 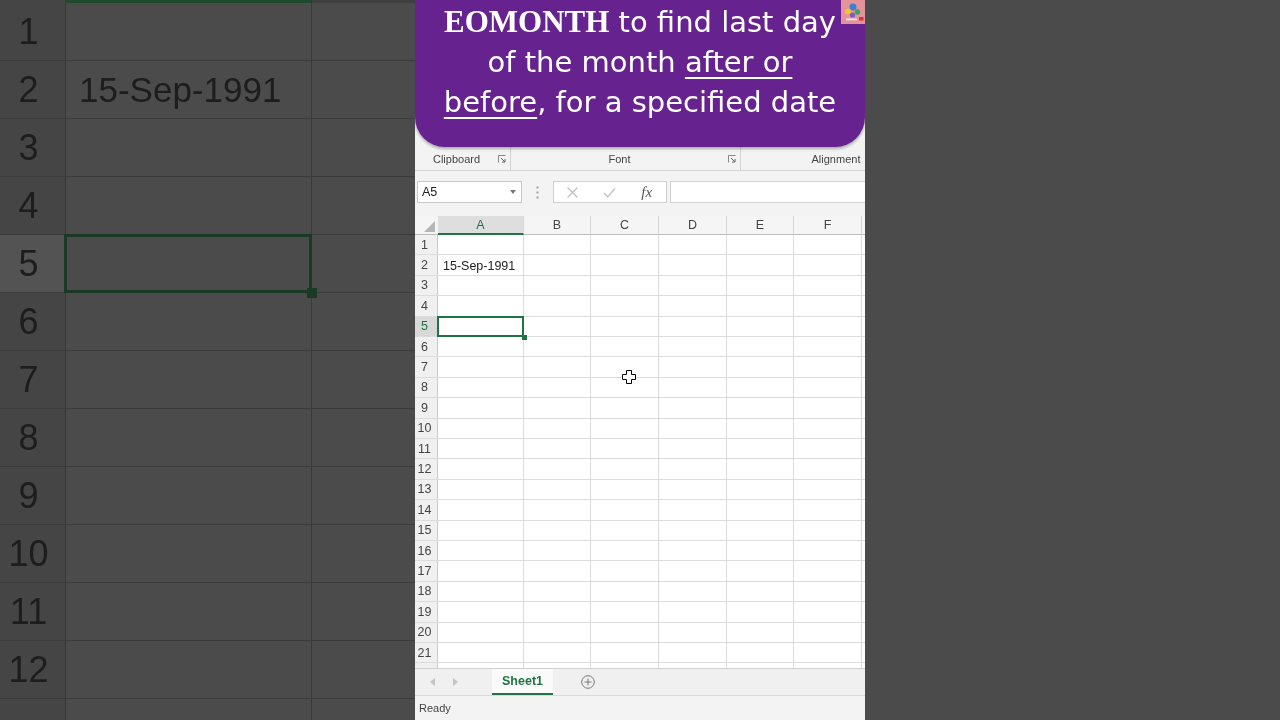 I want to click on select-all-icon, so click(x=429, y=226).